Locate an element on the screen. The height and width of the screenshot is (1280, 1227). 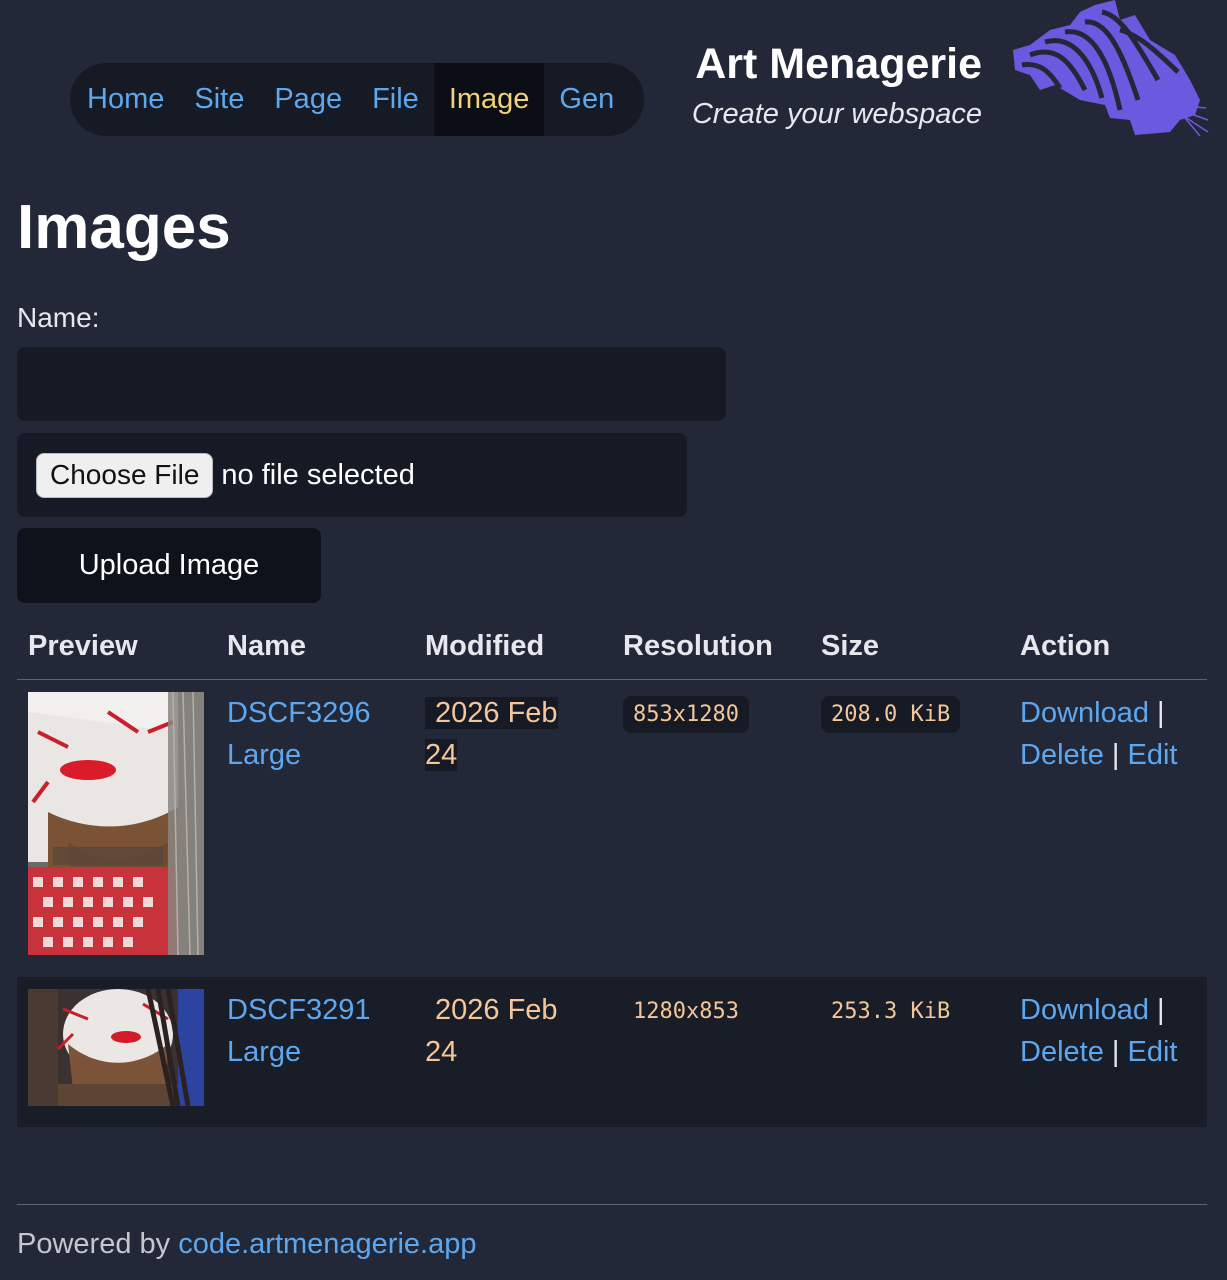
main-nav: Home Site Page File Image Gen is located at coordinates (357, 99).